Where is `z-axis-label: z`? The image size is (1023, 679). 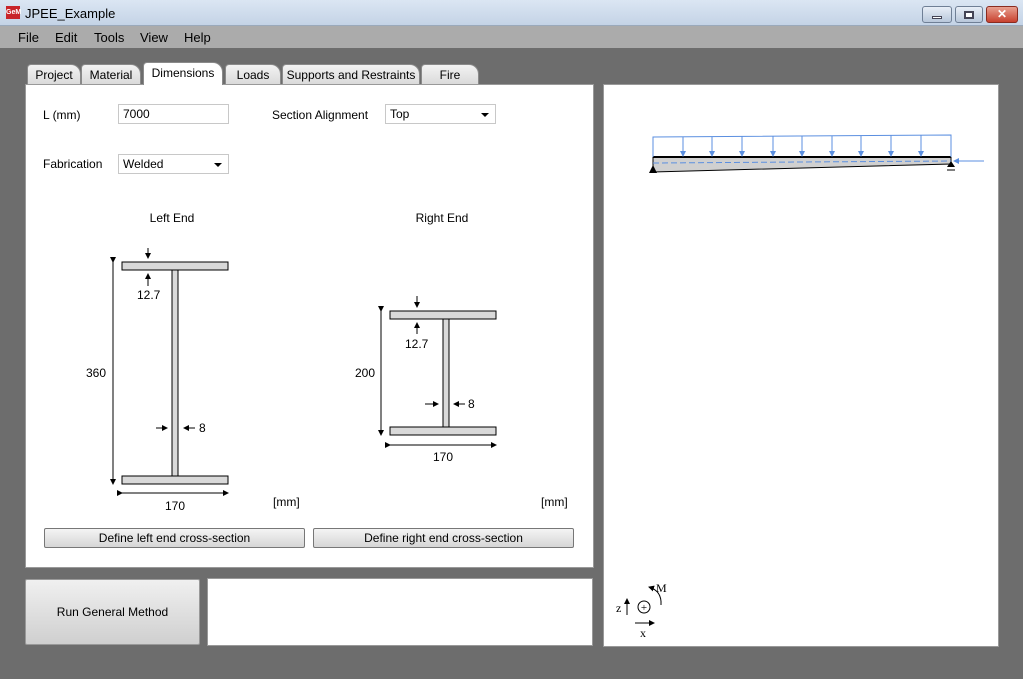 z-axis-label: z is located at coordinates (618, 608).